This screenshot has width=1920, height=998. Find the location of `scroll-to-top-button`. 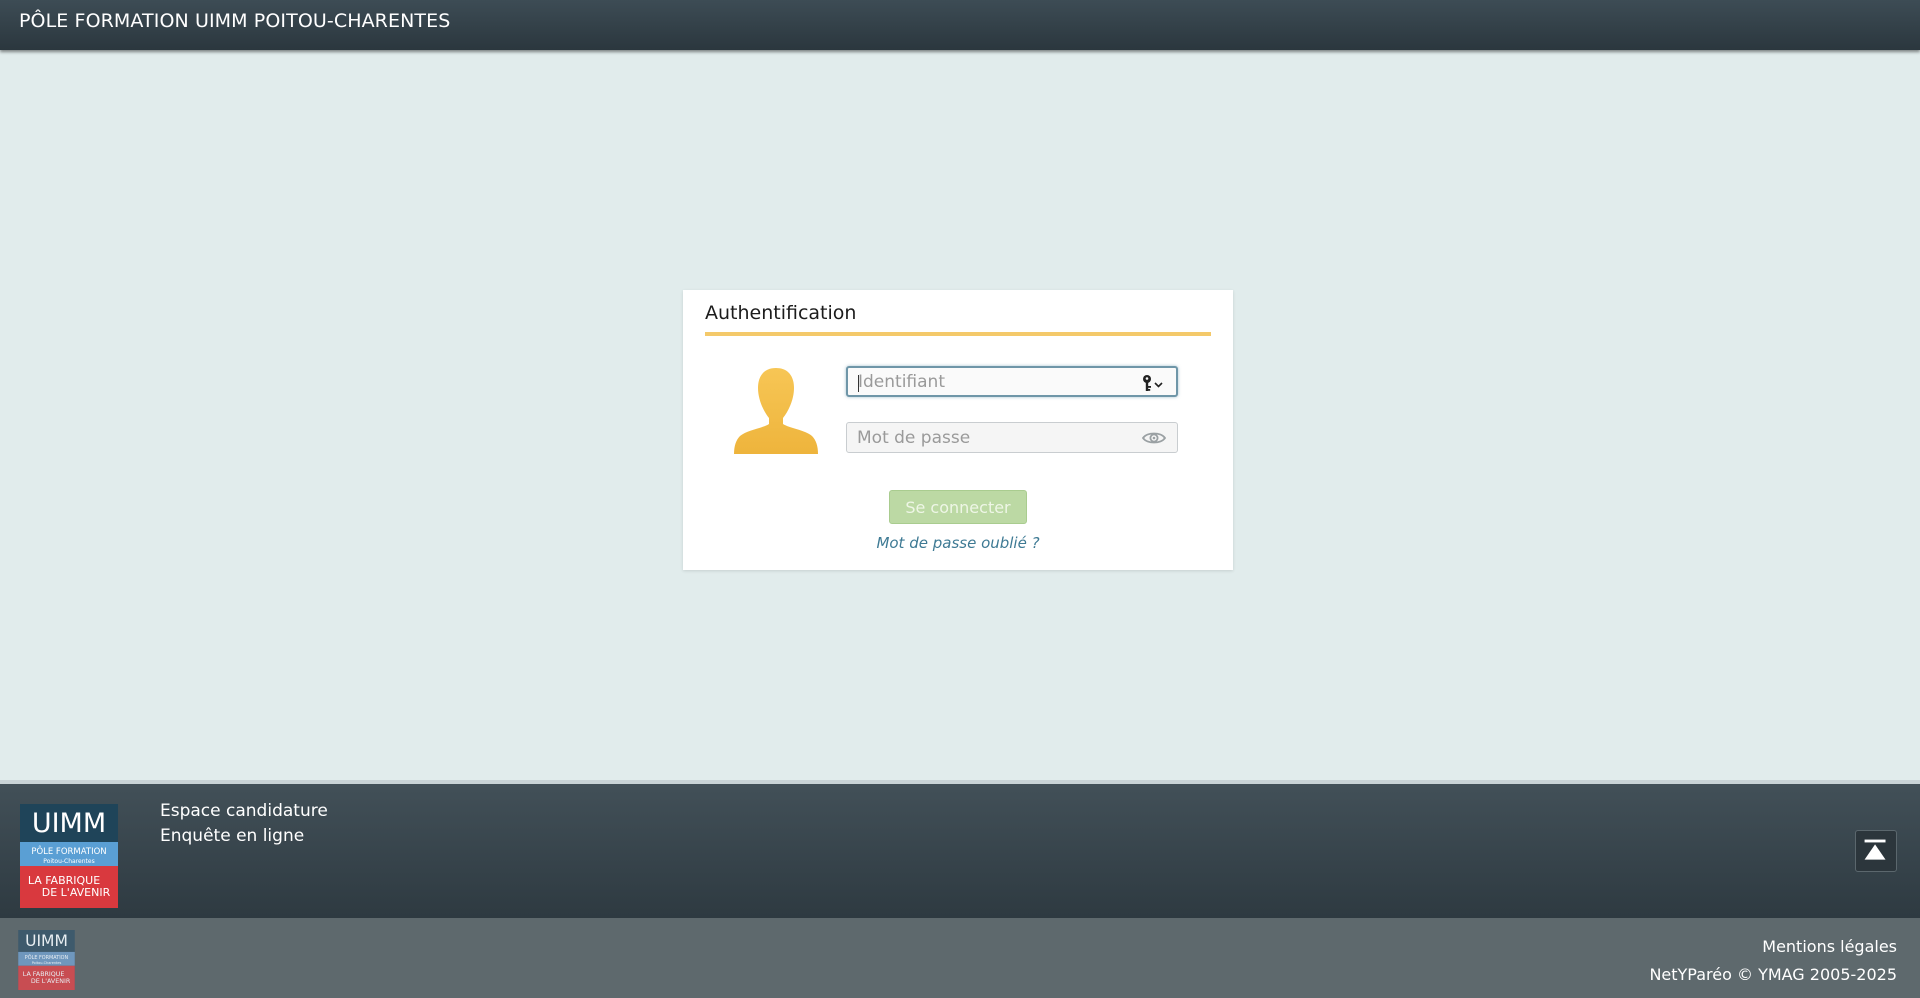

scroll-to-top-button is located at coordinates (1876, 851).